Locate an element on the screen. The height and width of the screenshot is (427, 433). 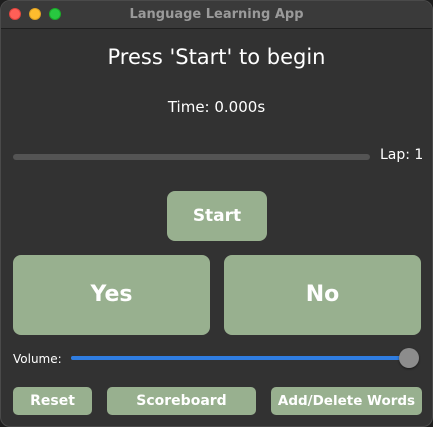
timer-display: Time: 0.000s is located at coordinates (216, 107).